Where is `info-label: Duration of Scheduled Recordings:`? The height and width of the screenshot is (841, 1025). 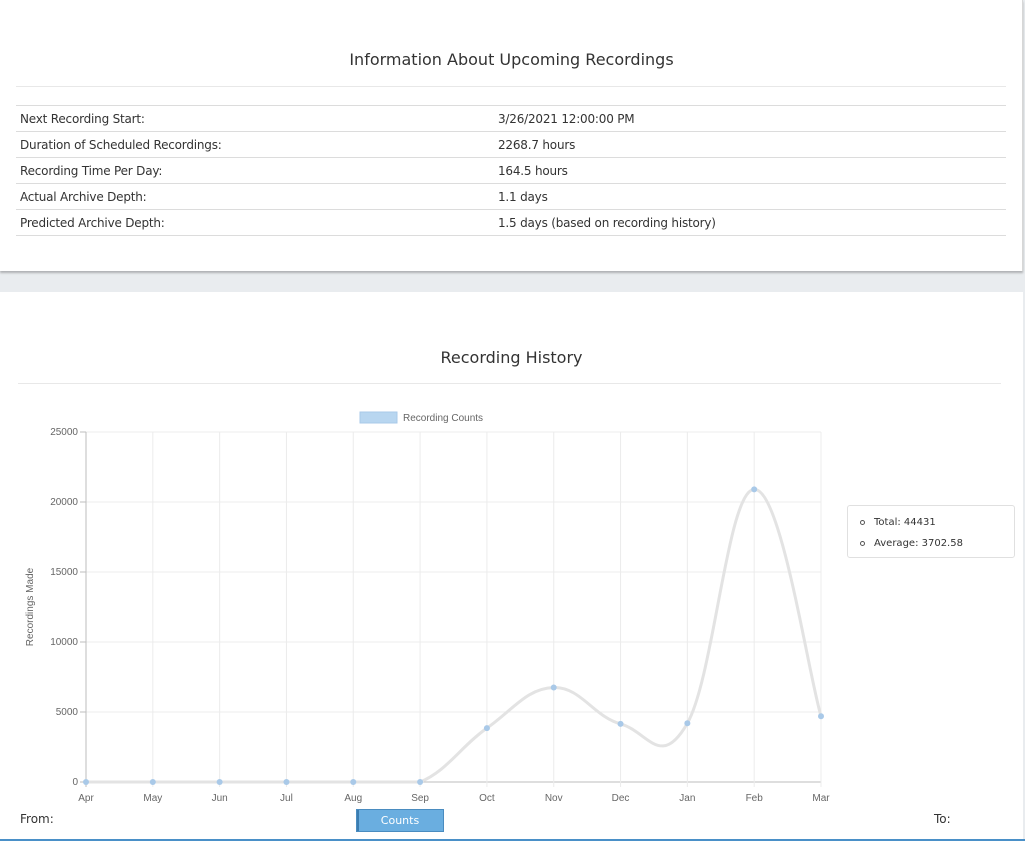 info-label: Duration of Scheduled Recordings: is located at coordinates (121, 144).